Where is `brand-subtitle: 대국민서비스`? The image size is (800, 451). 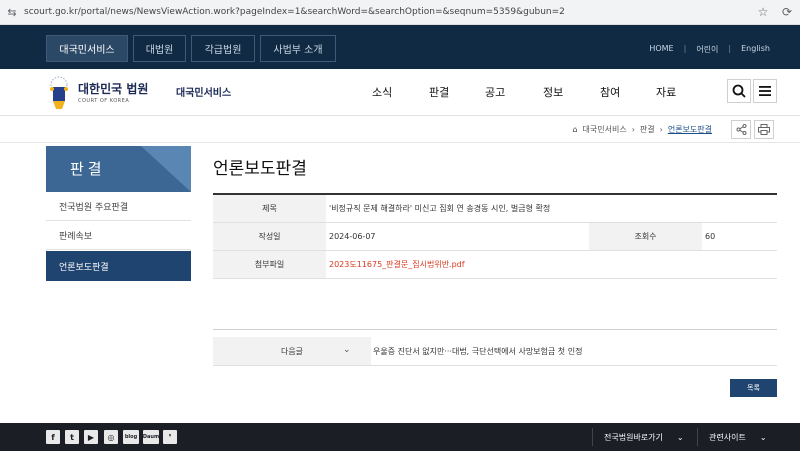 brand-subtitle: 대국민서비스 is located at coordinates (204, 93).